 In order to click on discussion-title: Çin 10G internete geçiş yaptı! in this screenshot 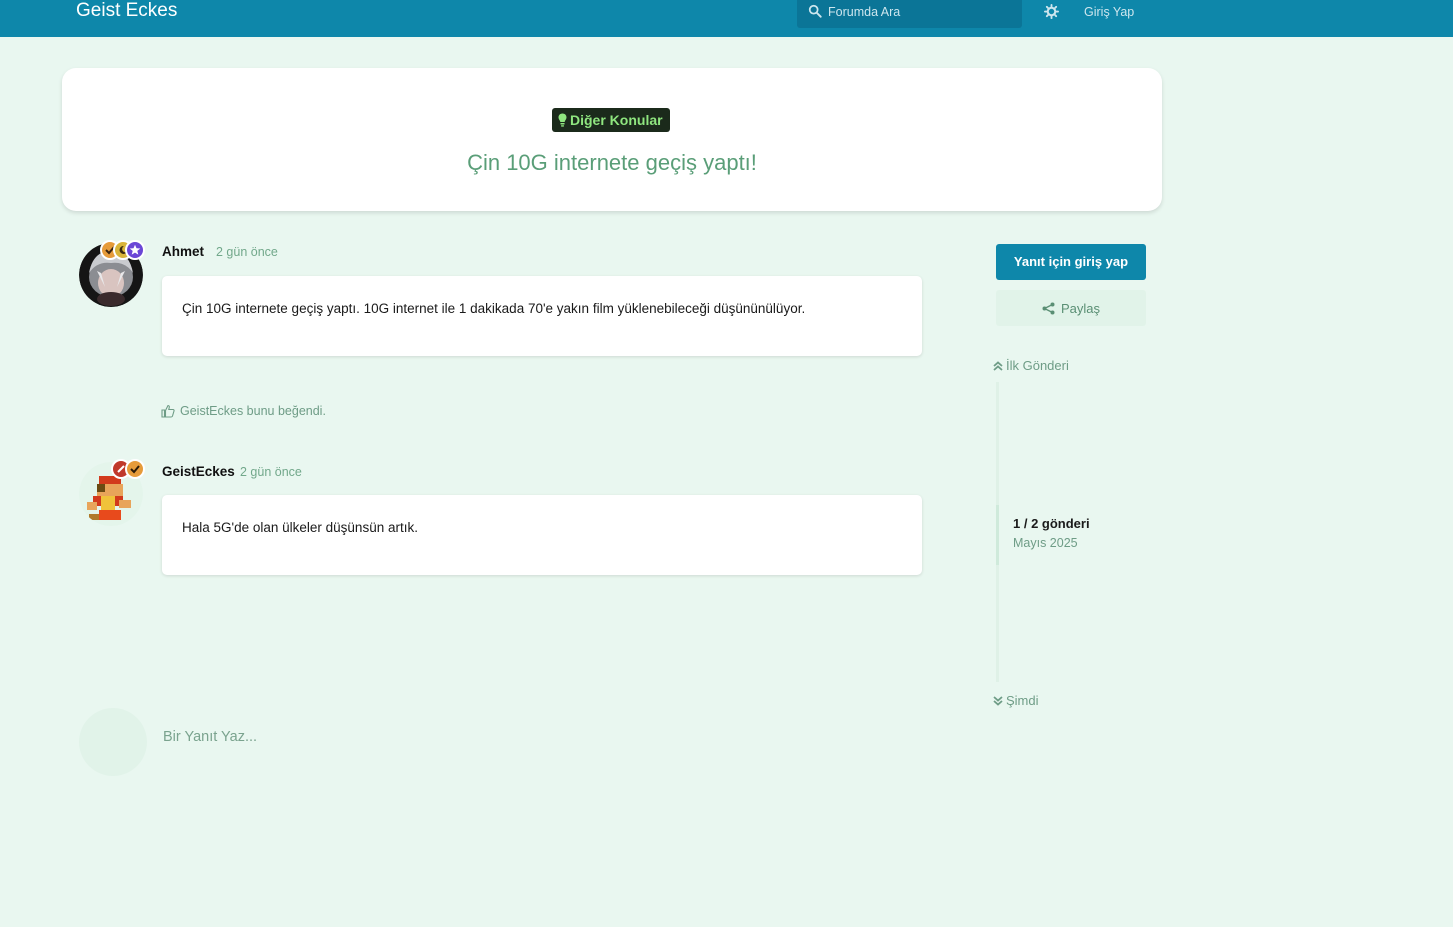, I will do `click(612, 162)`.